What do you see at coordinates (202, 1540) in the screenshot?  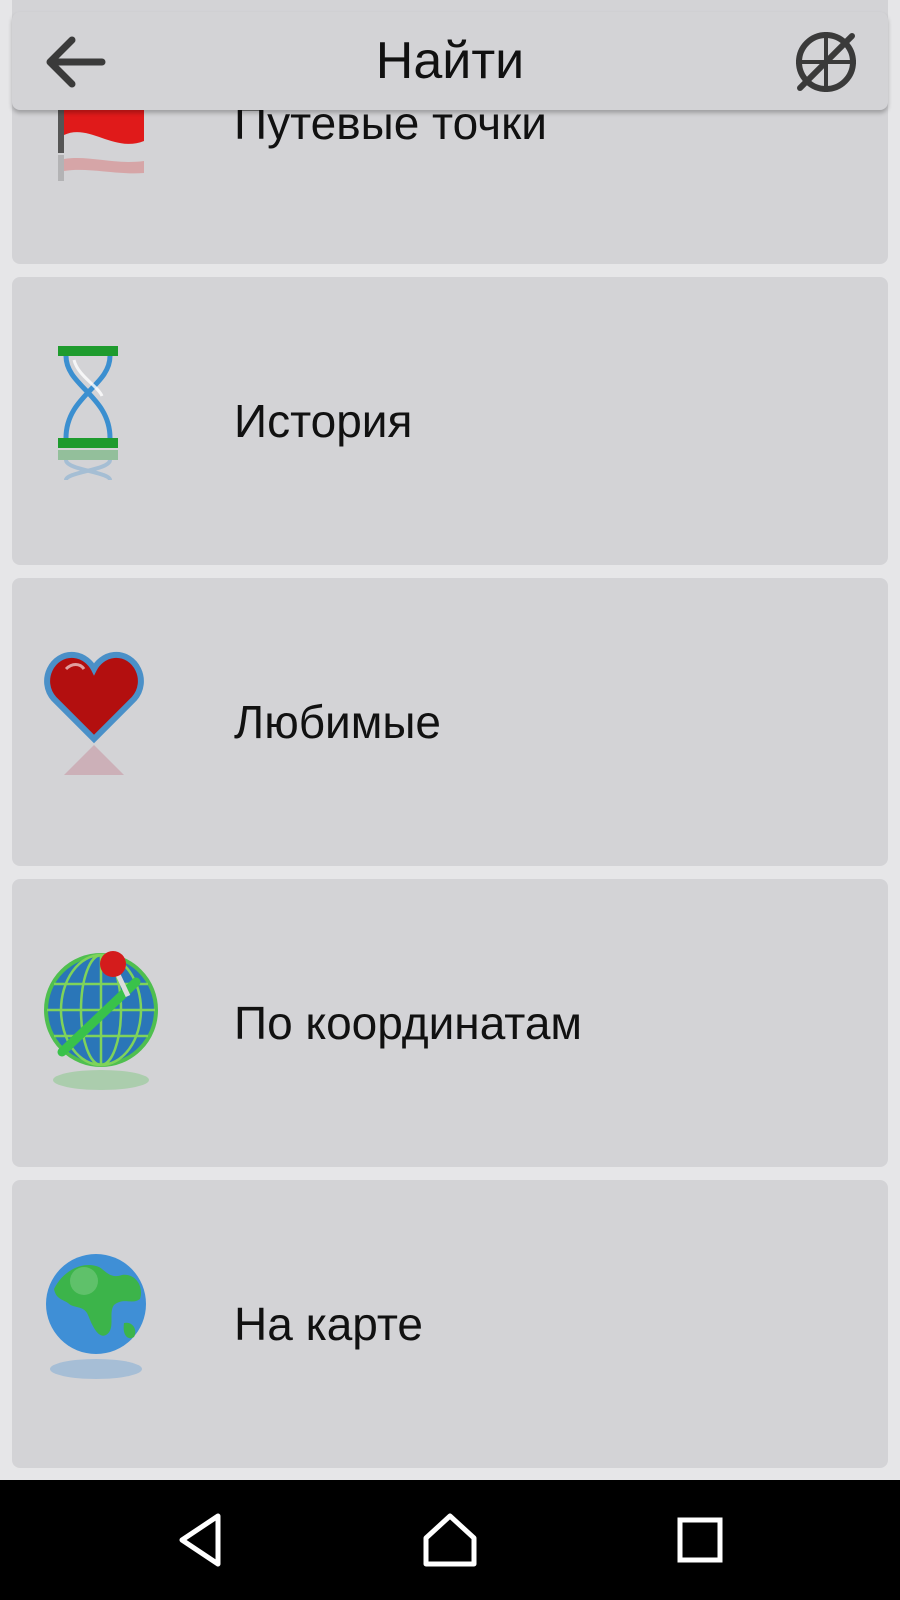 I see `nav-back-icon` at bounding box center [202, 1540].